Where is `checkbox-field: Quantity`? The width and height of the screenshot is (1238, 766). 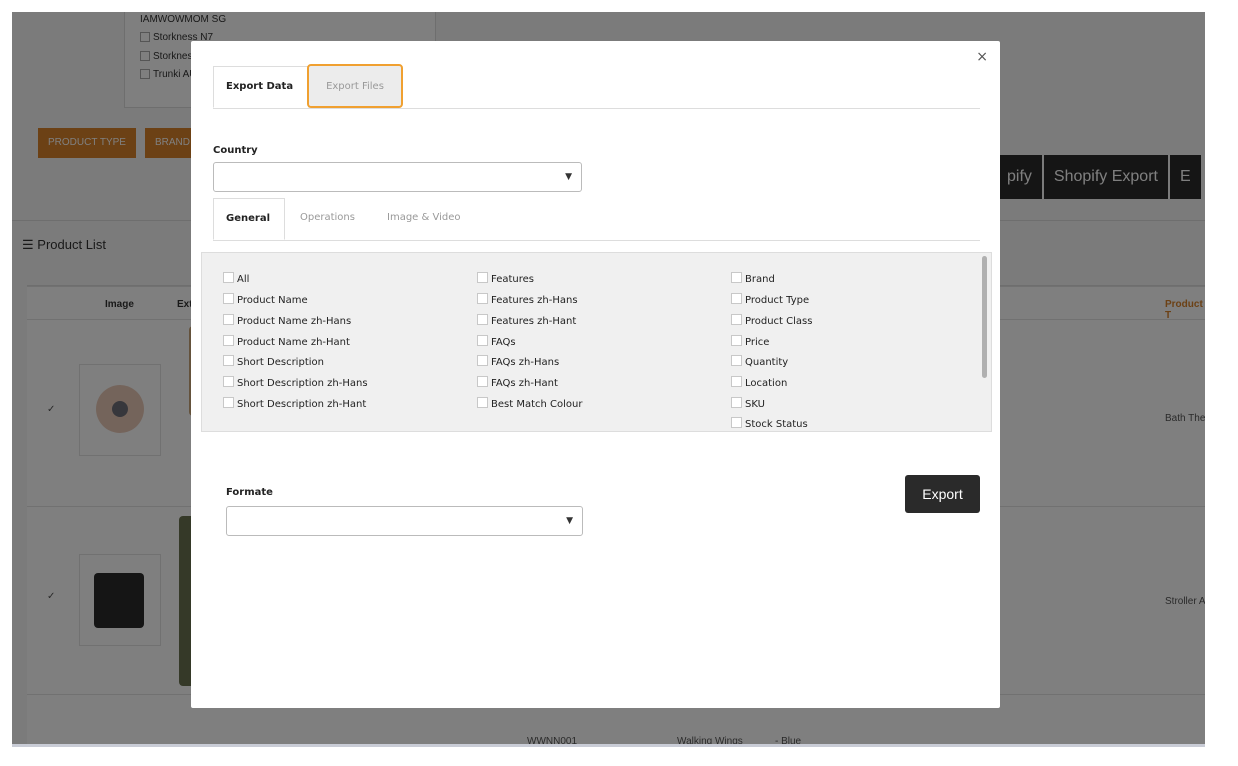
checkbox-field: Quantity is located at coordinates (759, 361).